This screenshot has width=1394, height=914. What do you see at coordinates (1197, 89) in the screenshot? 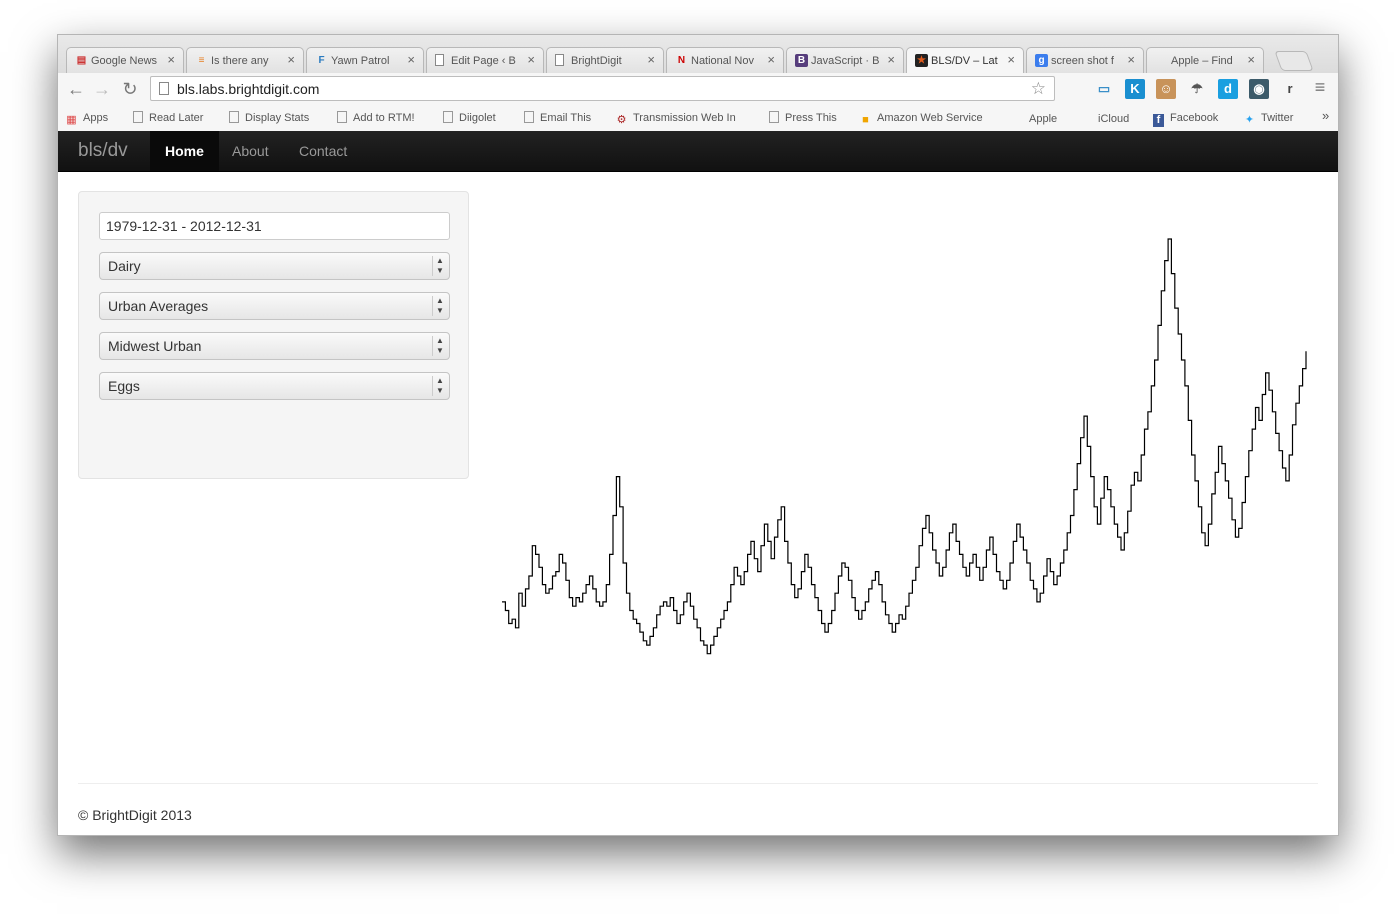
I see `umbrella-extension-icon: ☂` at bounding box center [1197, 89].